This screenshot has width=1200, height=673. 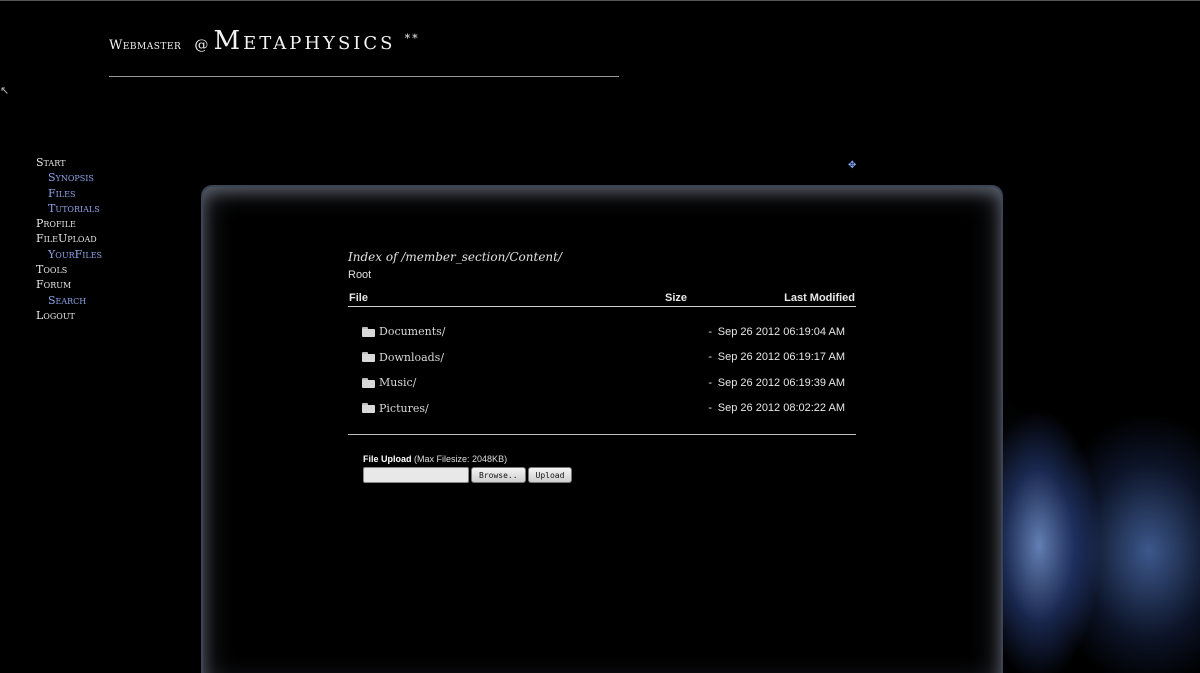 I want to click on row-modified: Sep 26 2012 06:19:39 AM, so click(x=781, y=382).